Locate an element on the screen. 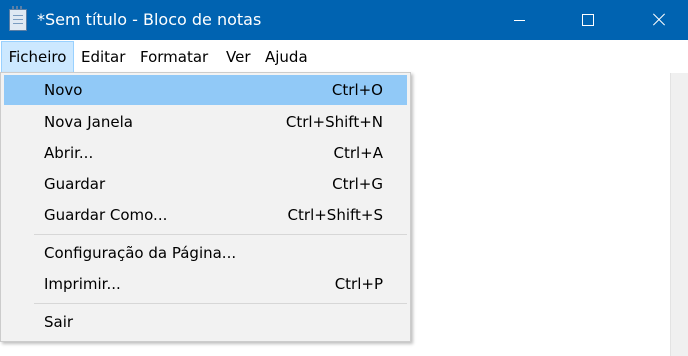 This screenshot has height=356, width=688. menu-ajuda: Ajuda is located at coordinates (286, 57).